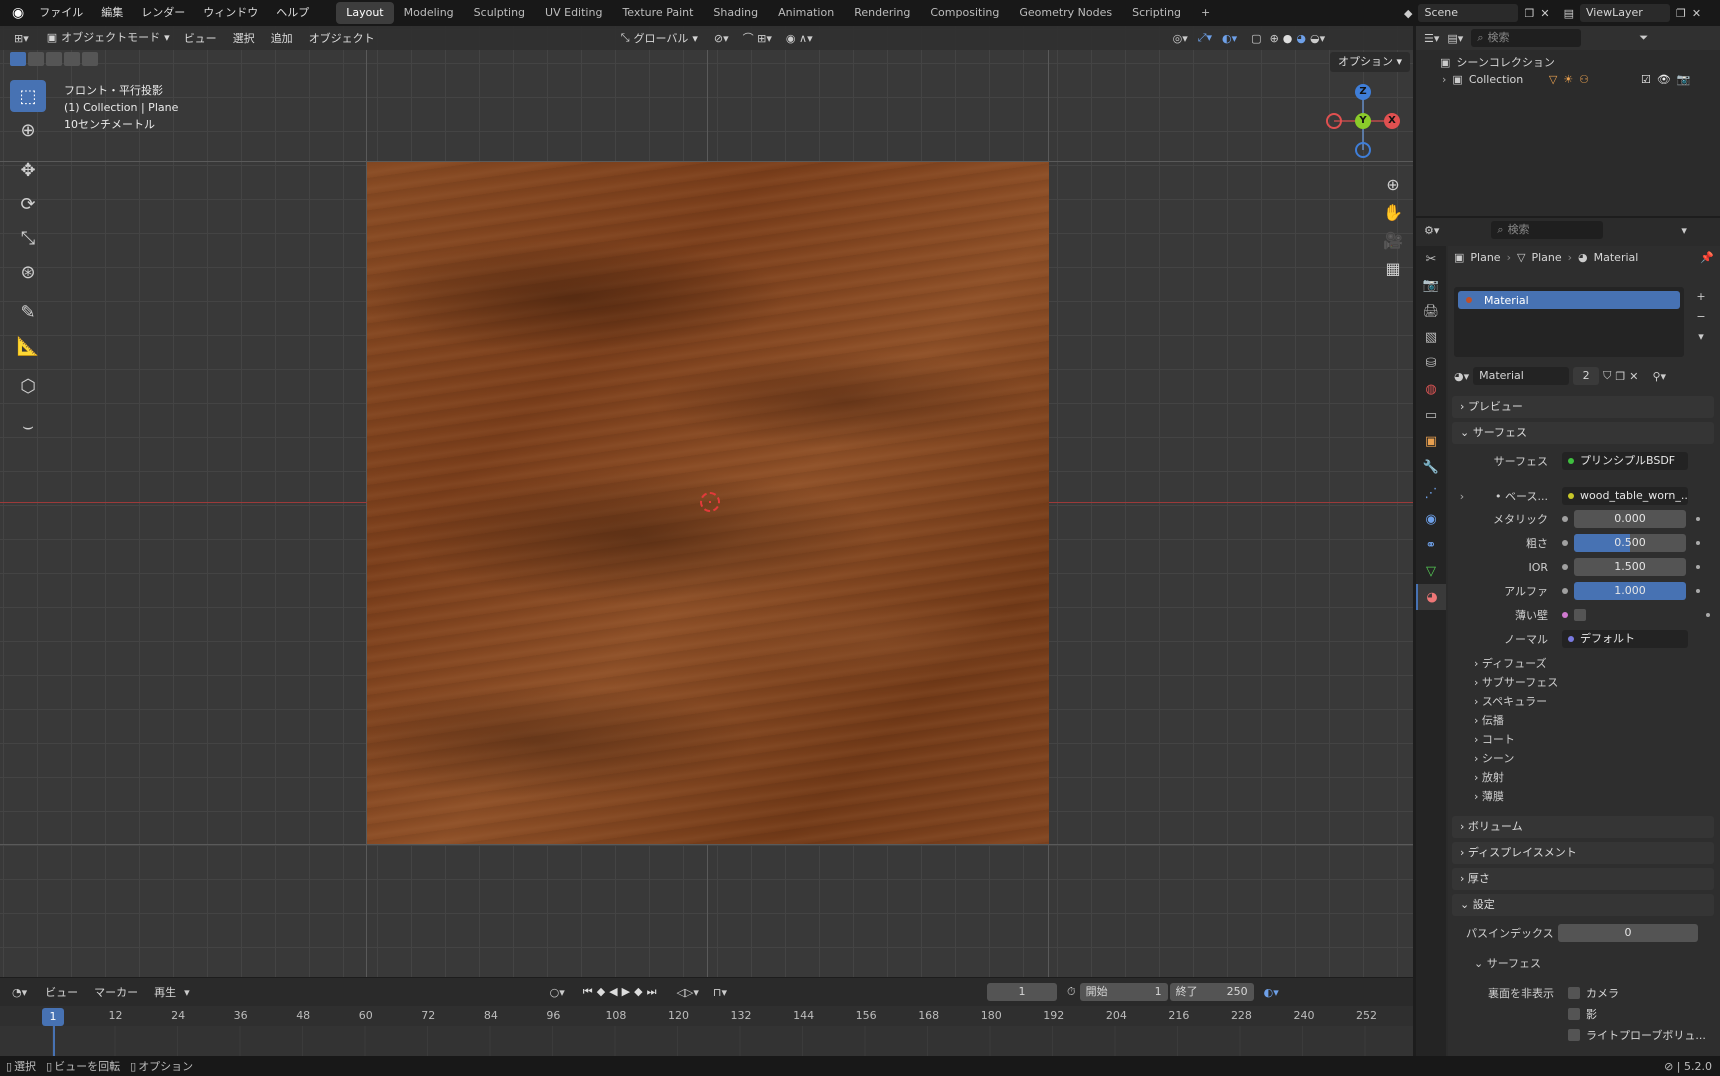 This screenshot has height=1076, width=1720. What do you see at coordinates (1646, 79) in the screenshot?
I see `checkbox-icon: ☑` at bounding box center [1646, 79].